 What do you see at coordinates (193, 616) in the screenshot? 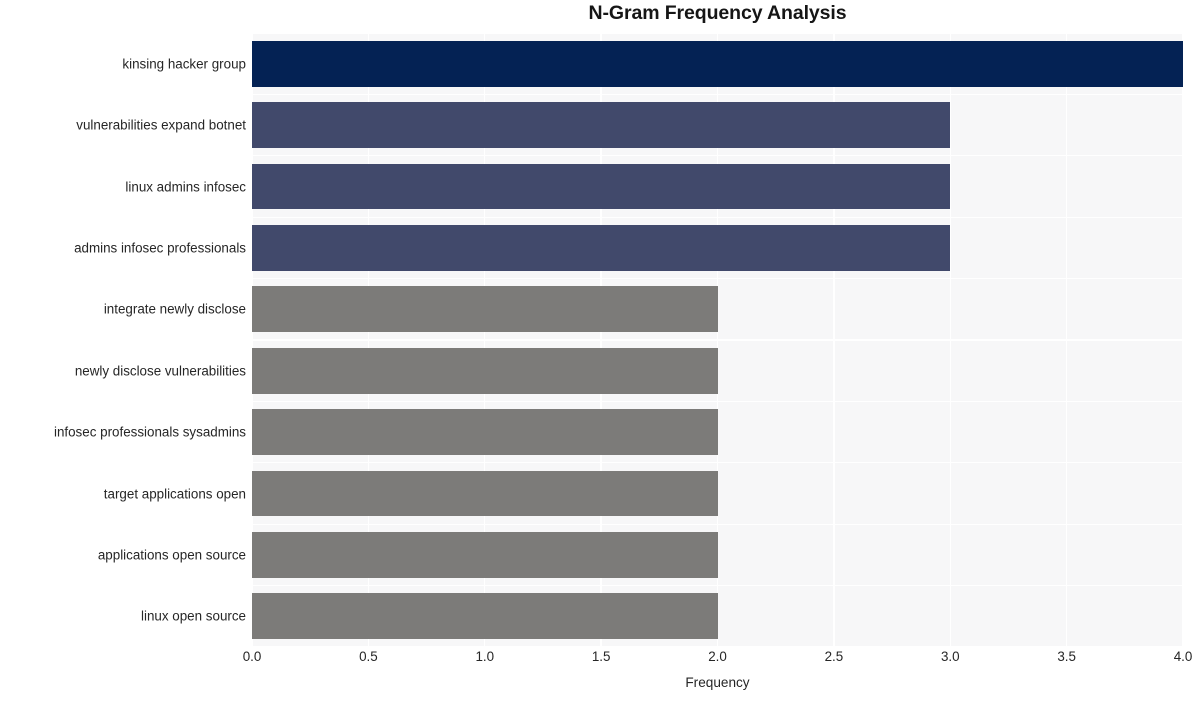
I see `y-tick-label: linux open source` at bounding box center [193, 616].